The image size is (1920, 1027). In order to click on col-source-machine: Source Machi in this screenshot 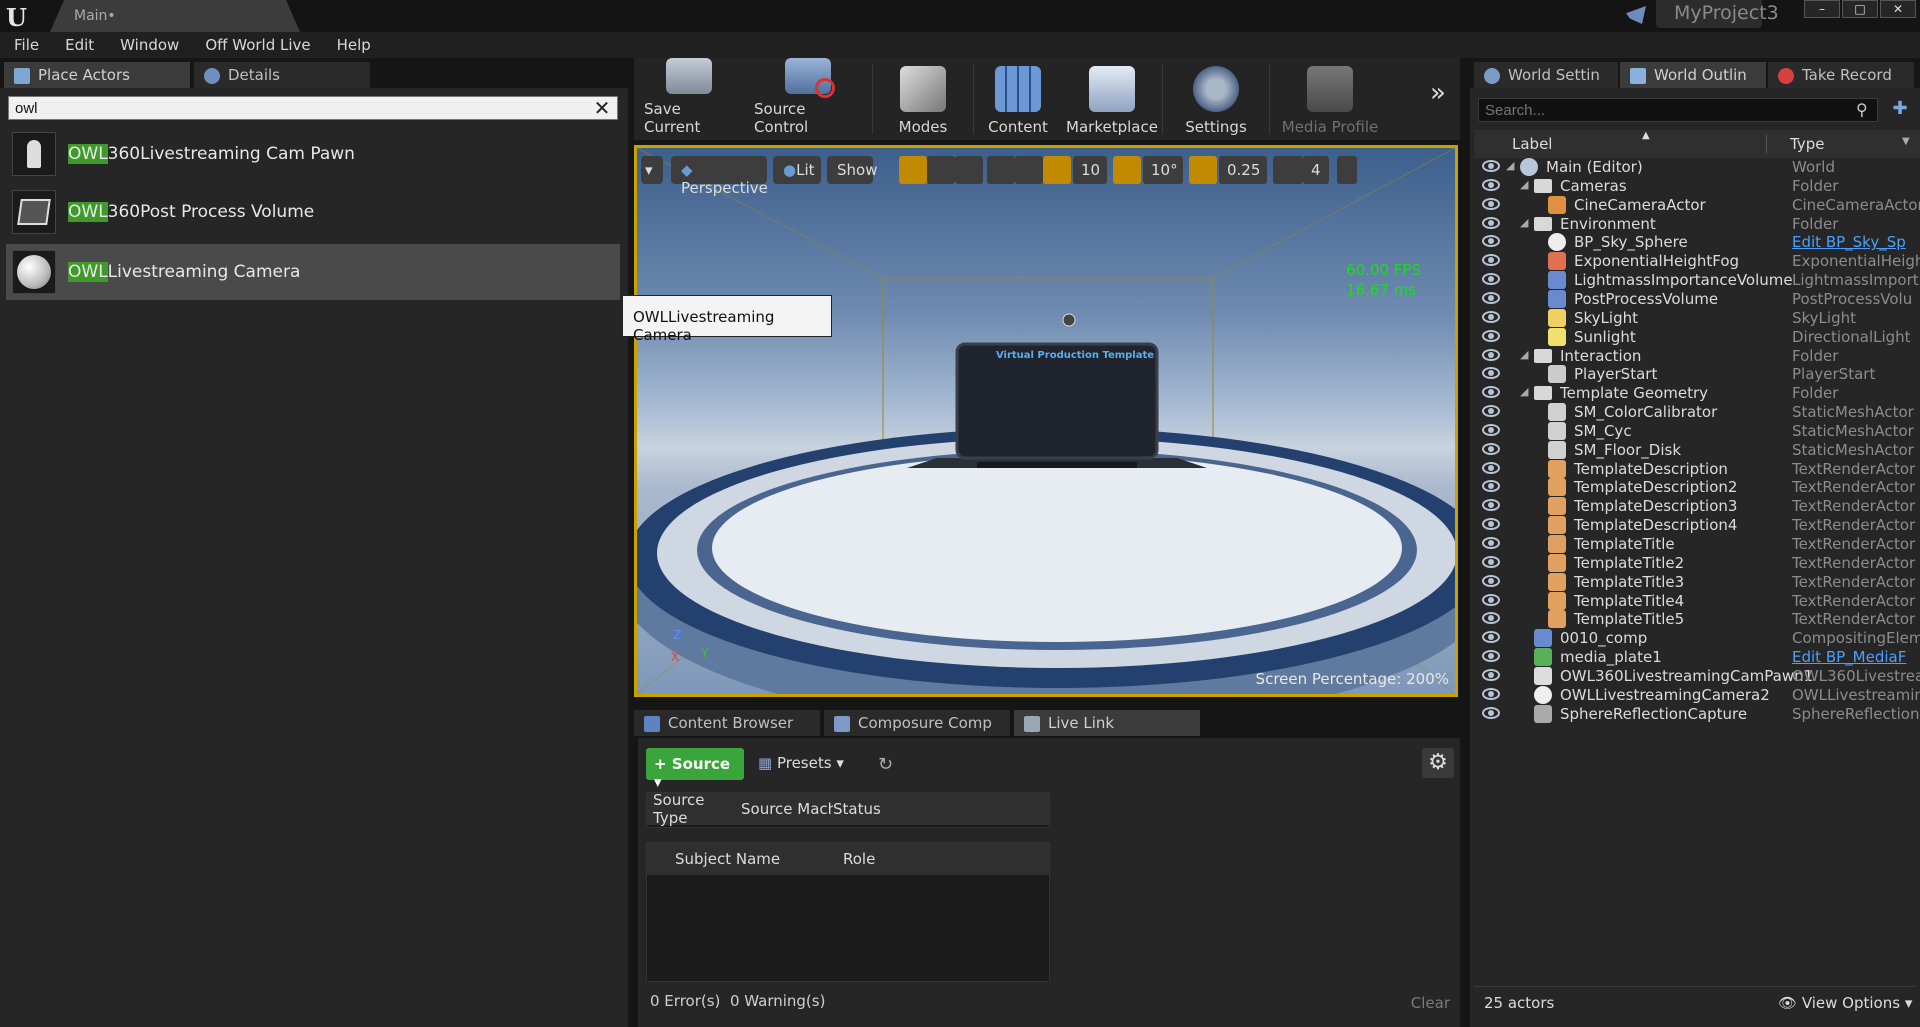, I will do `click(787, 809)`.